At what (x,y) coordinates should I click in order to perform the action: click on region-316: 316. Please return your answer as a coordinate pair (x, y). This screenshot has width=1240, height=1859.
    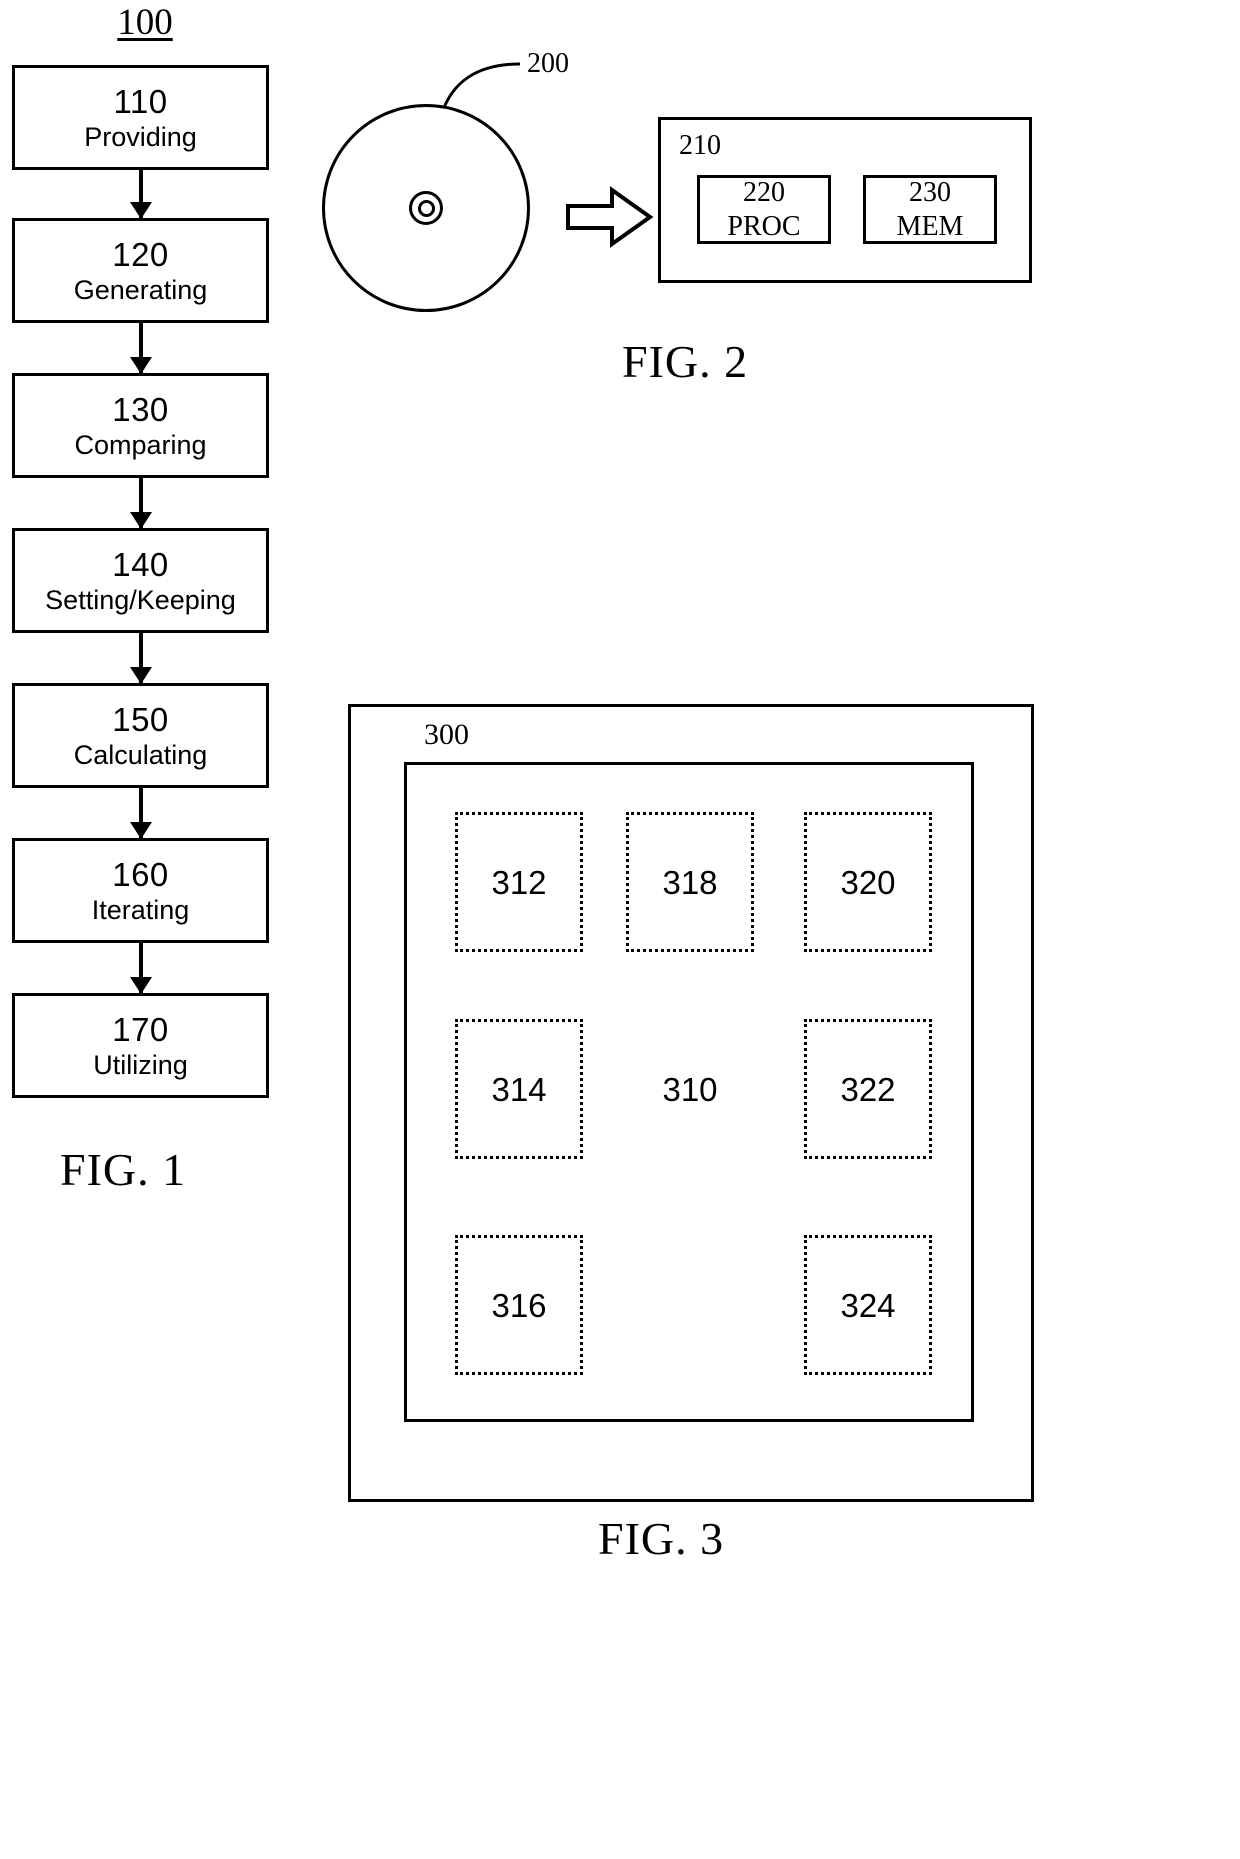
    Looking at the image, I should click on (519, 1305).